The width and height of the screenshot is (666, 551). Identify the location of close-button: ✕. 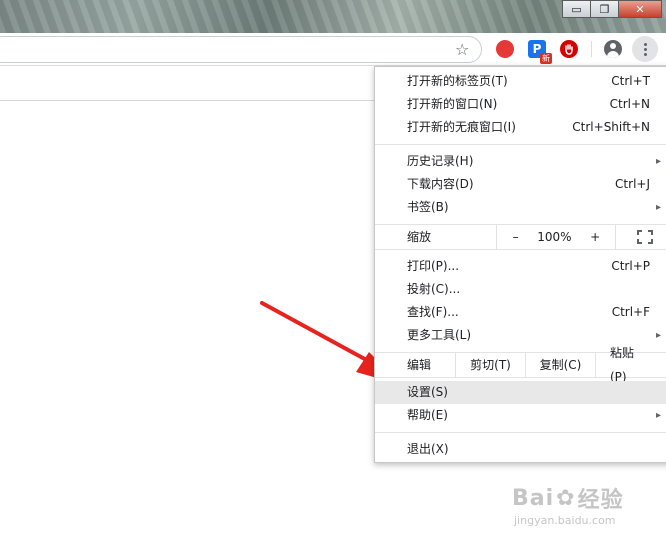
(640, 9).